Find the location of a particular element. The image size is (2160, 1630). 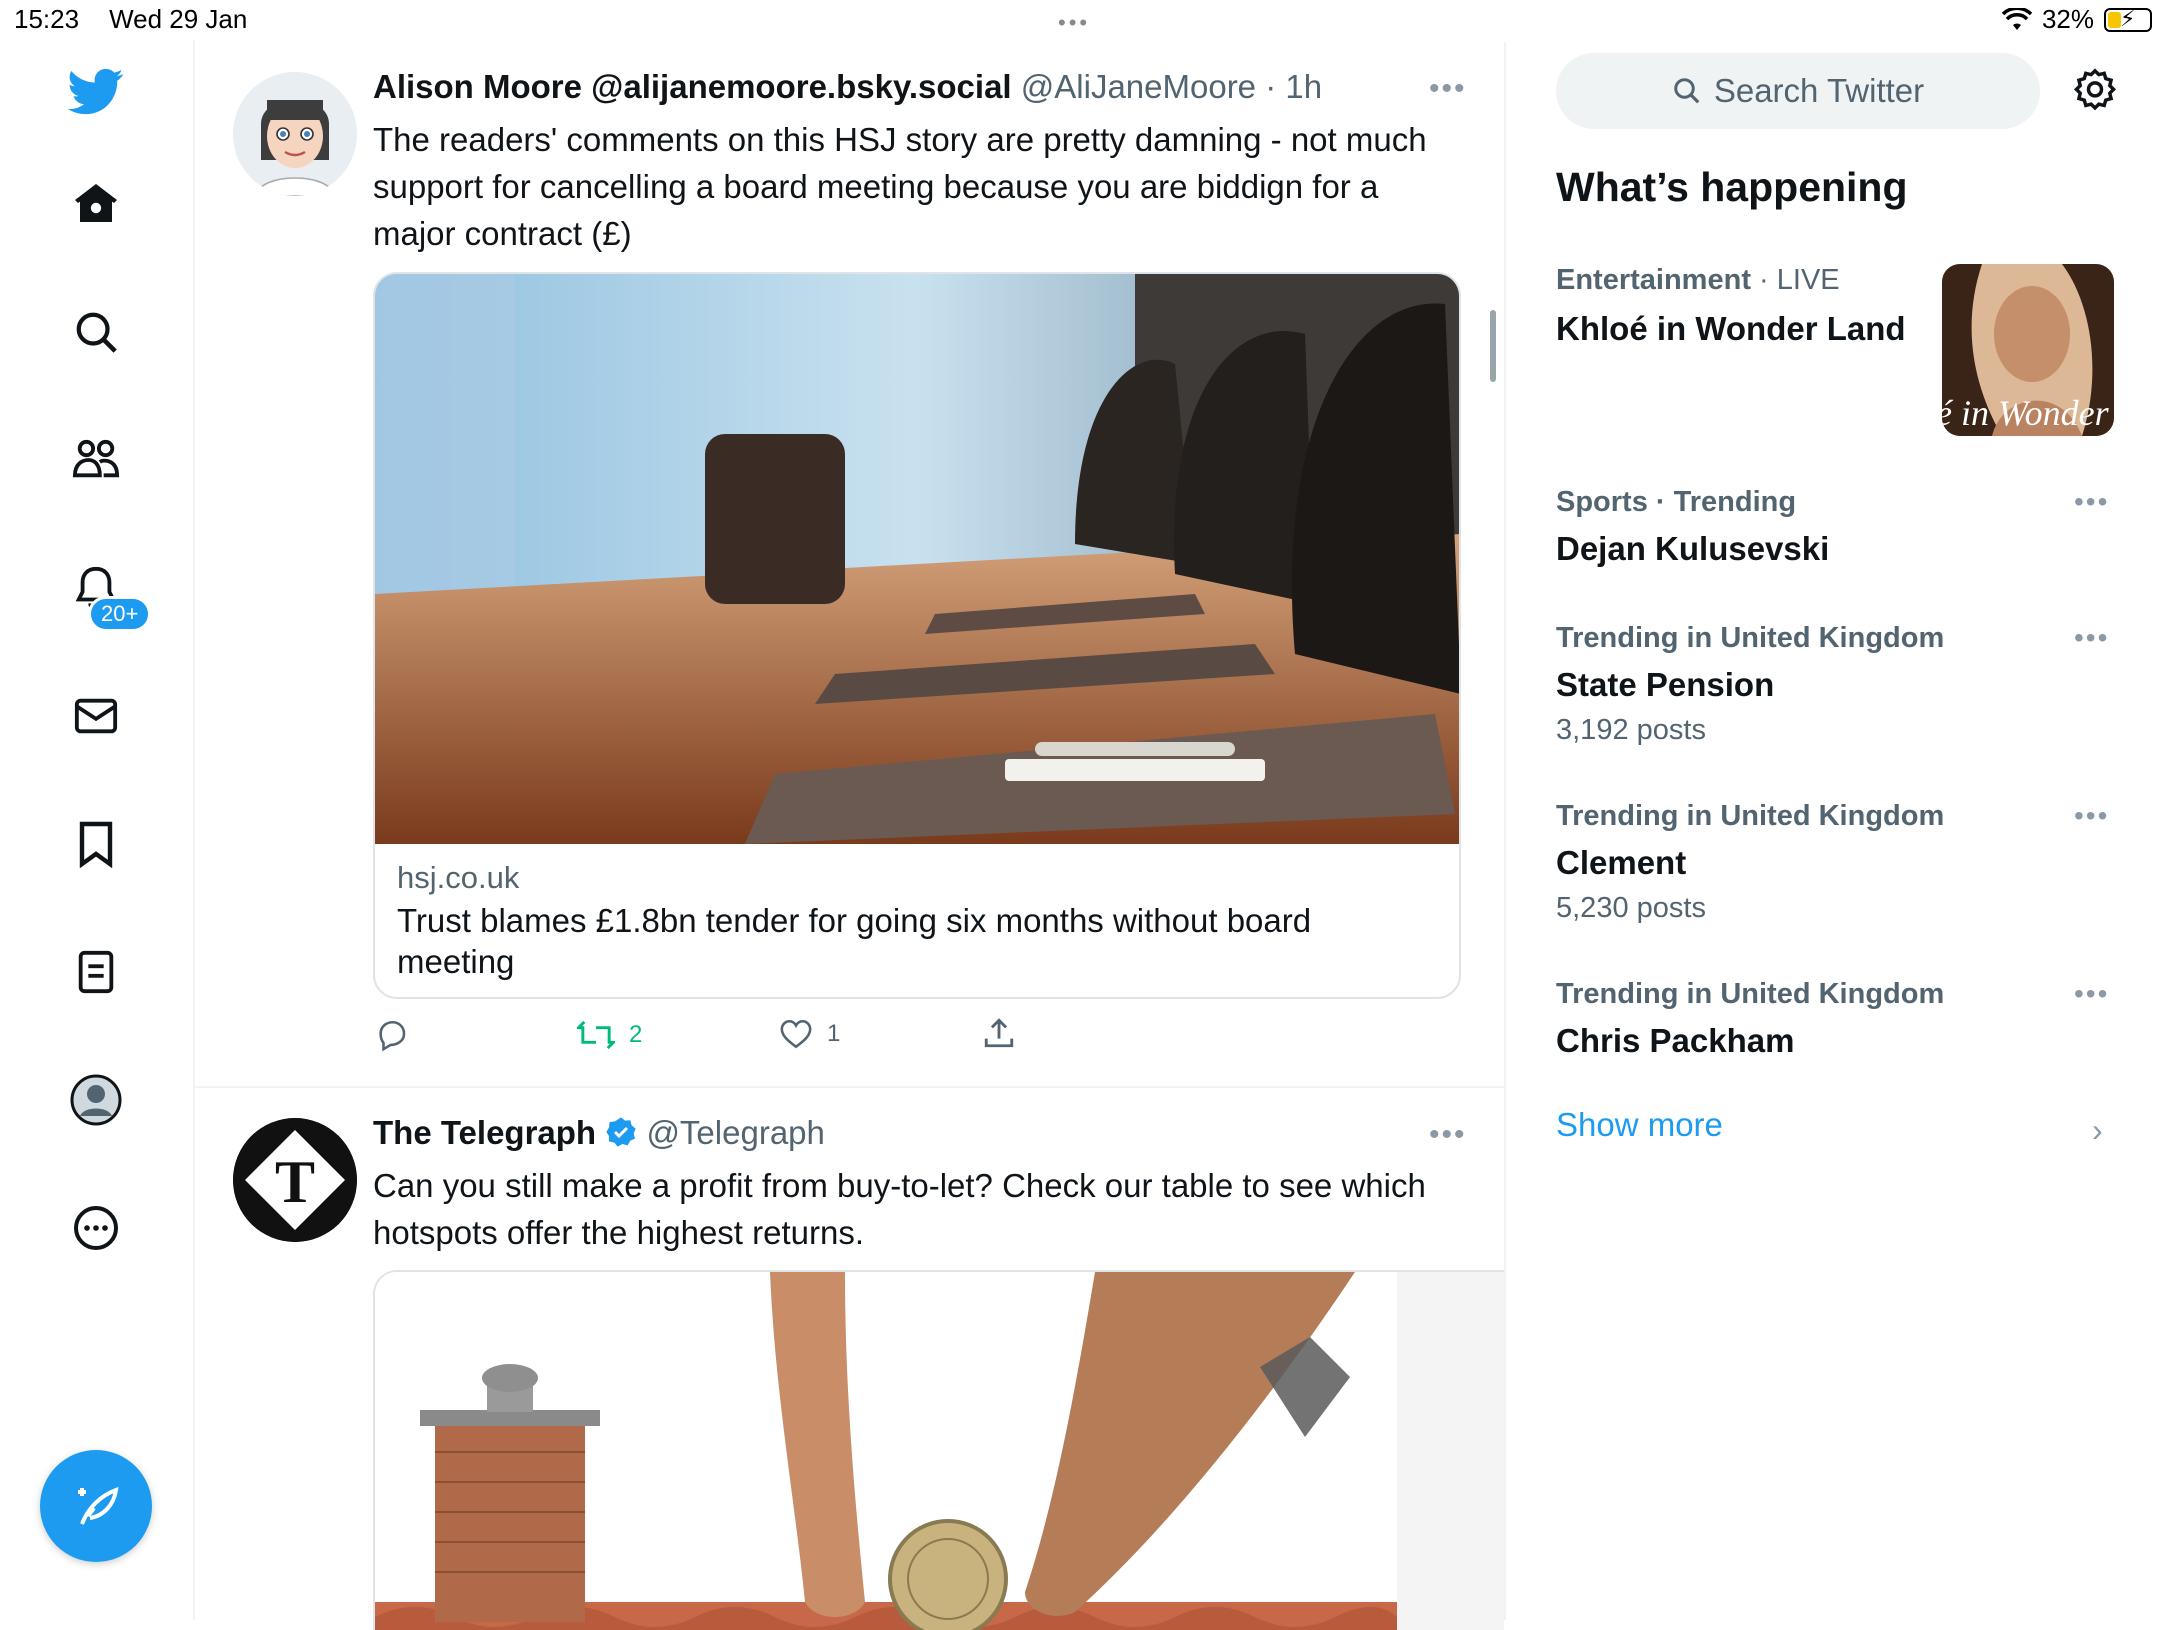

share-icon is located at coordinates (999, 1033).